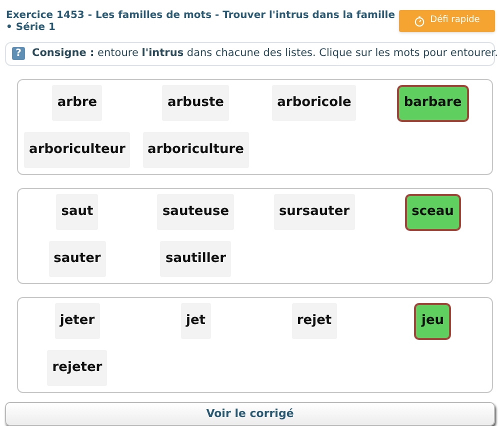 The width and height of the screenshot is (500, 426). What do you see at coordinates (432, 103) in the screenshot?
I see `word-button: barbare` at bounding box center [432, 103].